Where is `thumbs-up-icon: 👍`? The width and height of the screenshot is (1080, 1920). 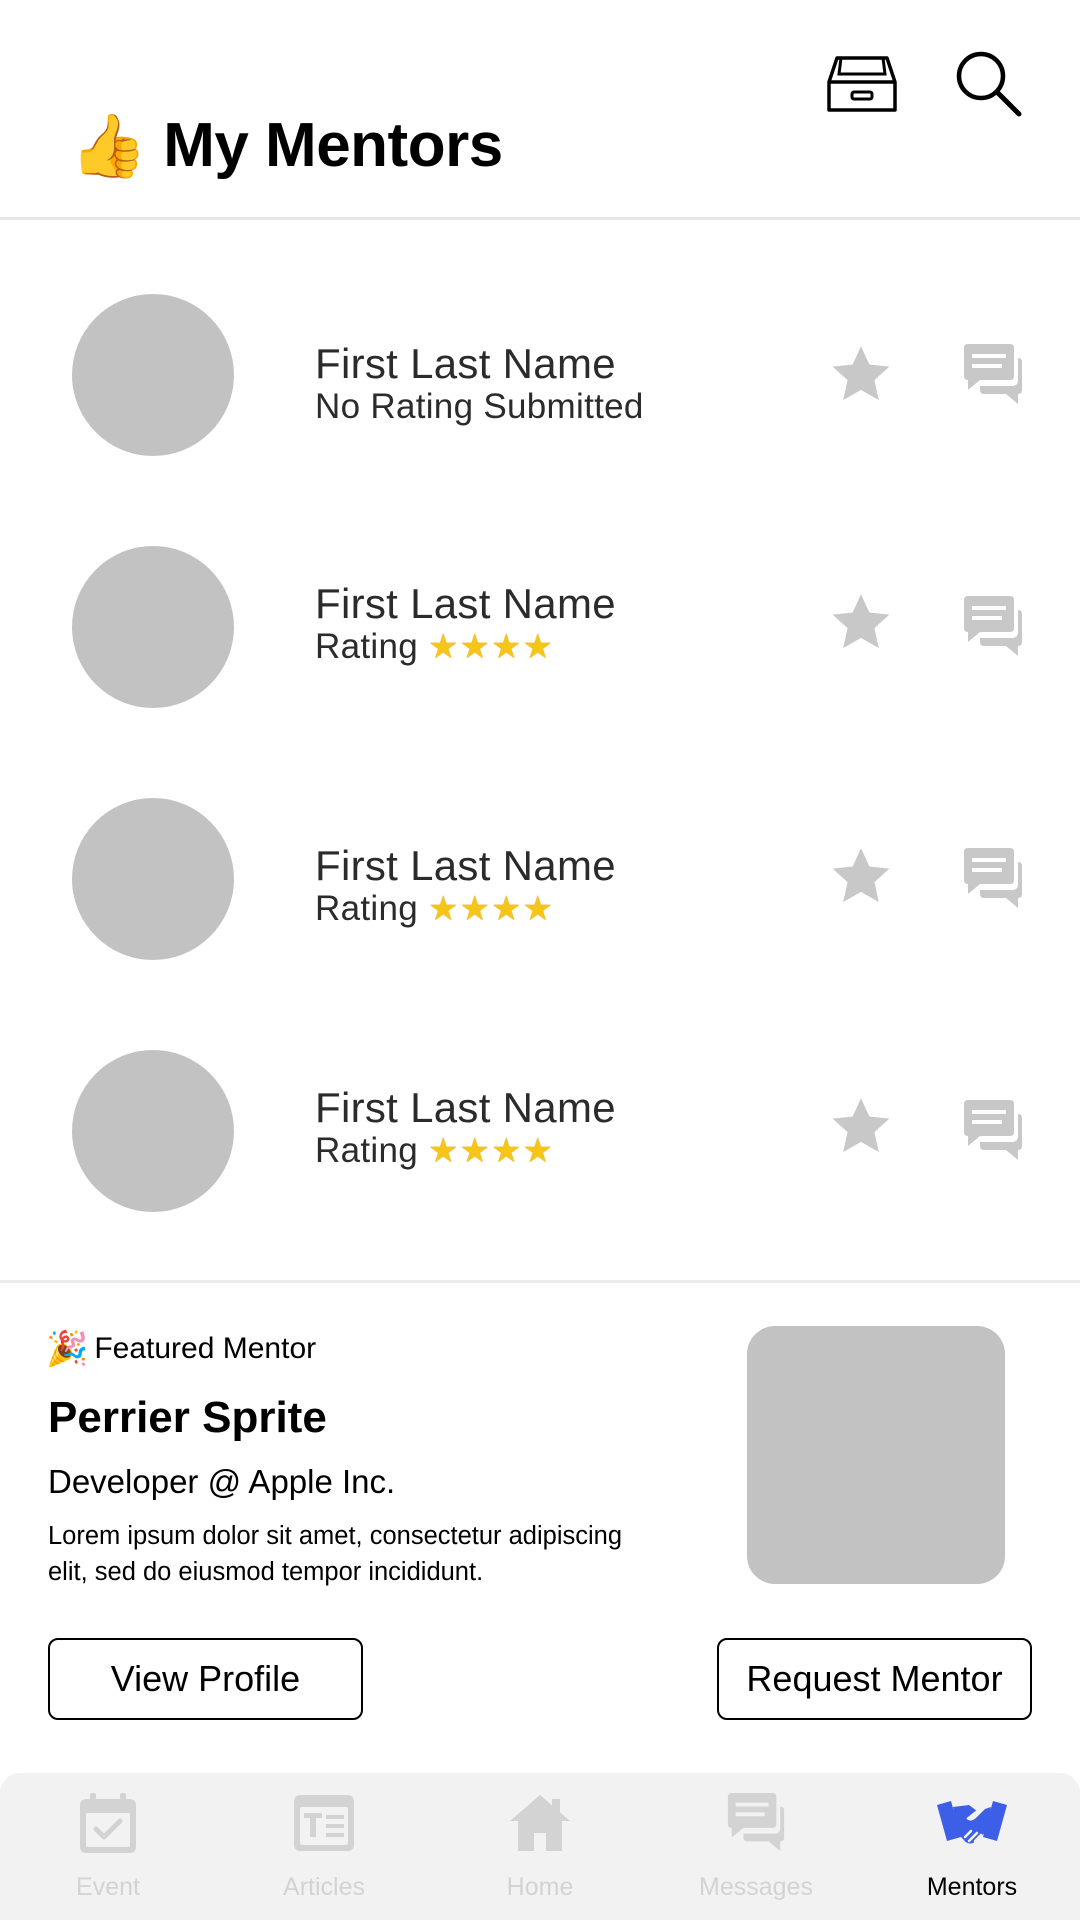 thumbs-up-icon: 👍 is located at coordinates (109, 145).